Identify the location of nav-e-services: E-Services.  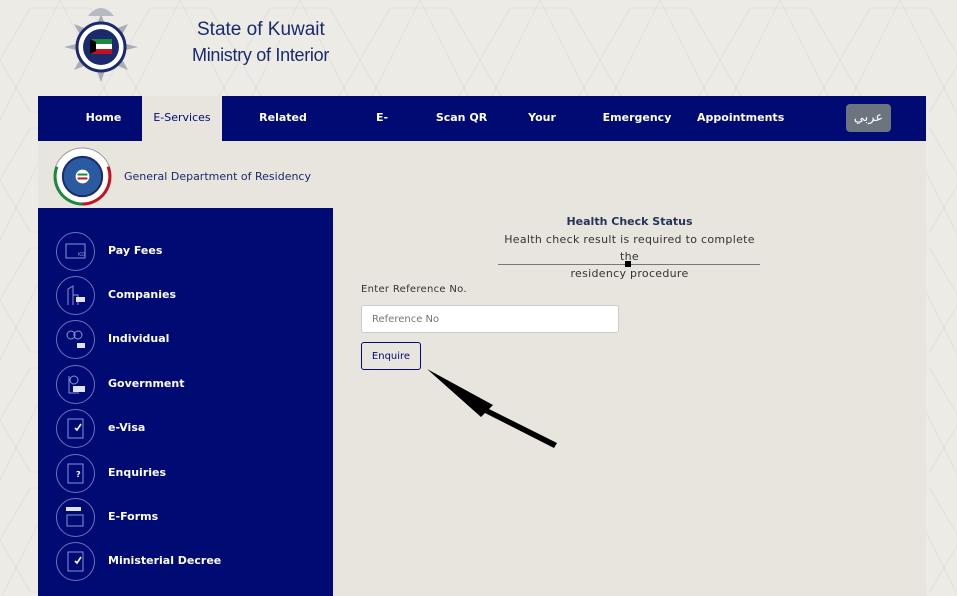
(182, 118).